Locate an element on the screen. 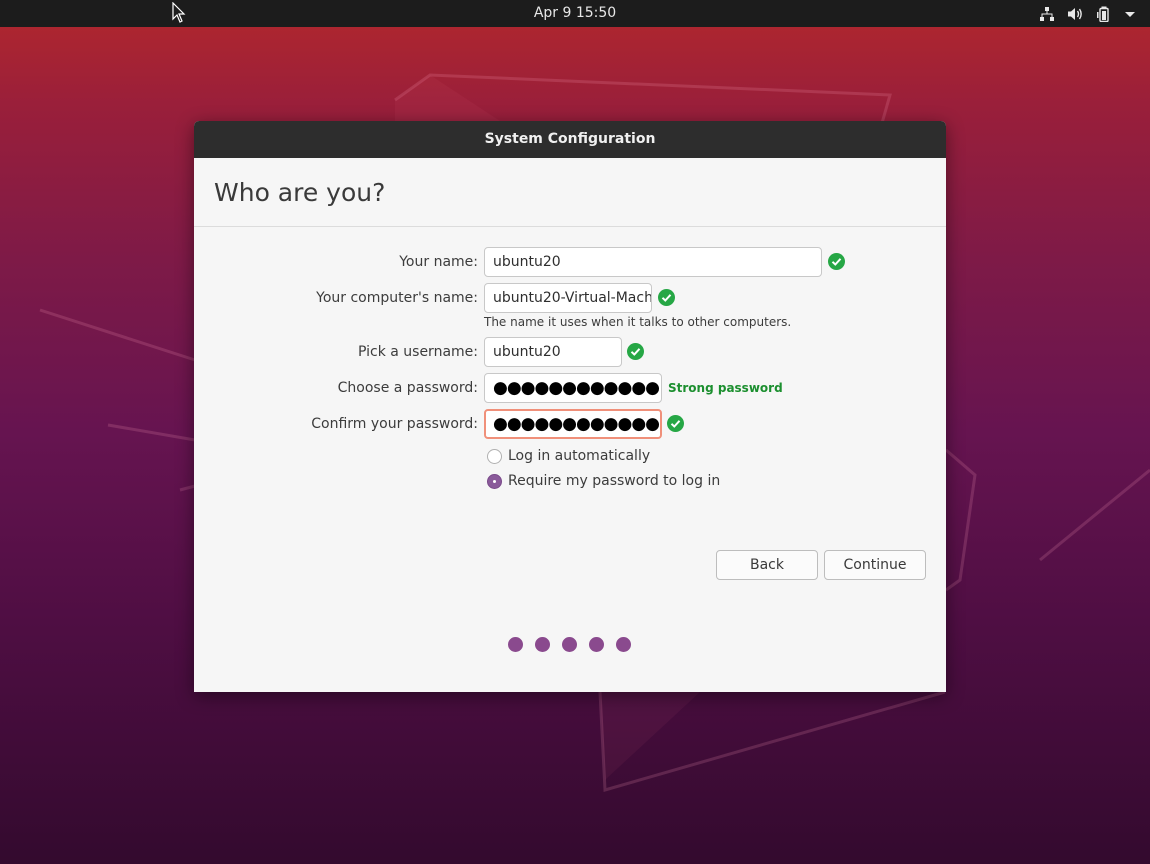 The width and height of the screenshot is (1150, 864). computer-name-valid-check-icon is located at coordinates (666, 297).